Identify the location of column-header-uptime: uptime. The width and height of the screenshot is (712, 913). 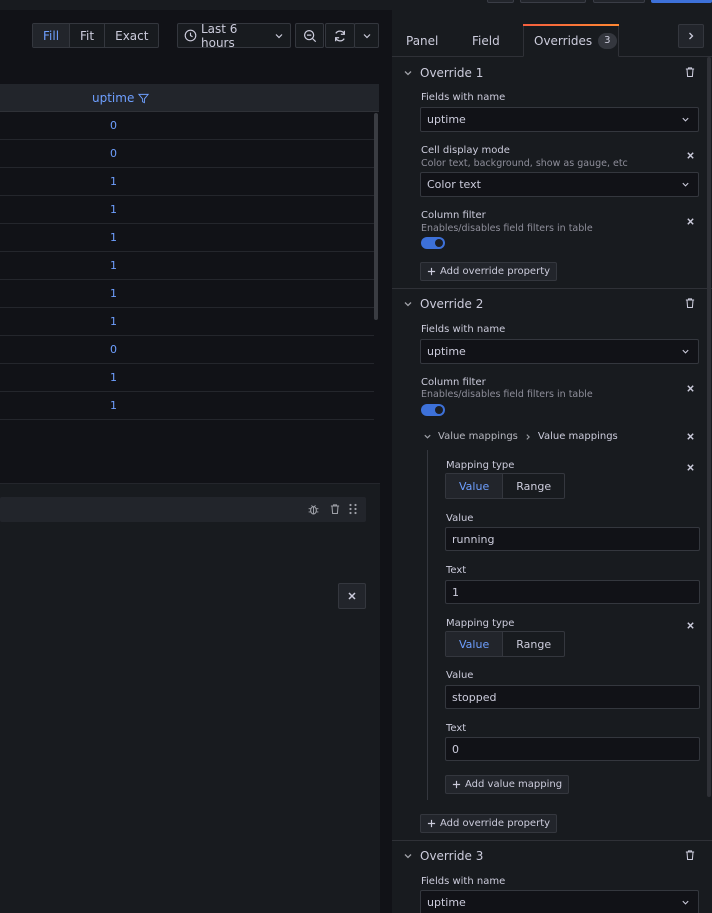
(121, 98).